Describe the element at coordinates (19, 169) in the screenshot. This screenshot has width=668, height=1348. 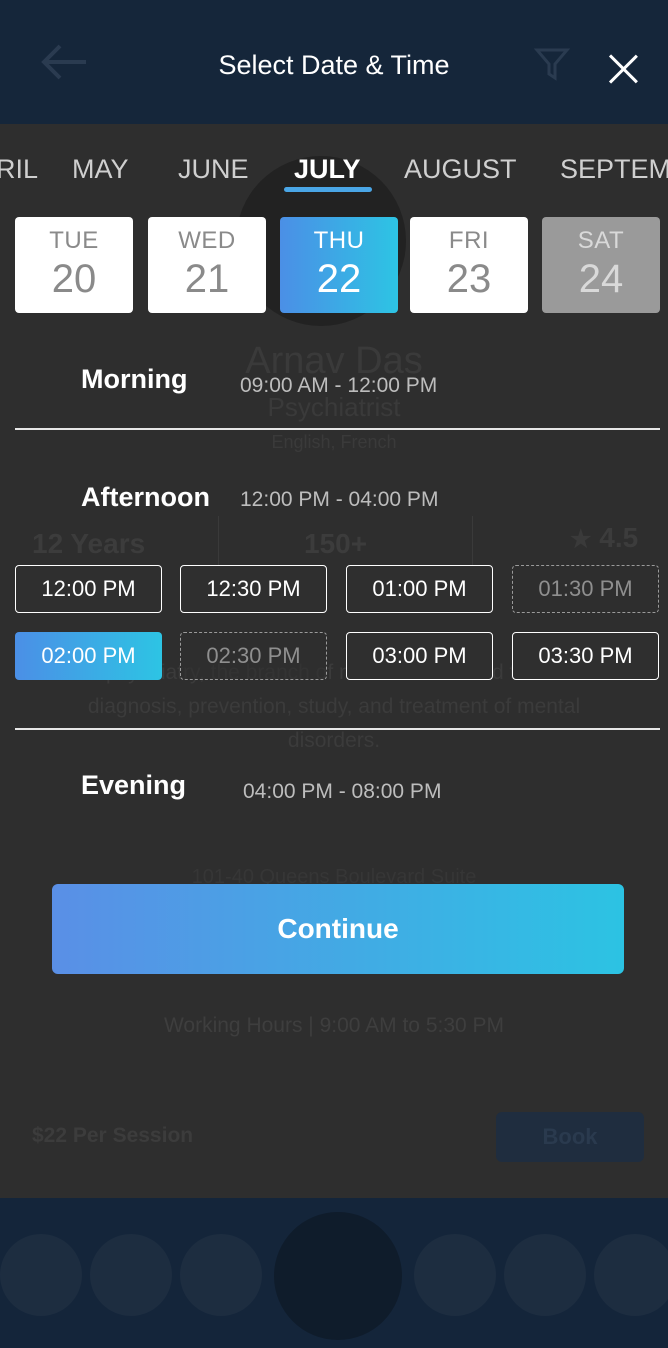
I see `month-tab-april: RIL` at that location.